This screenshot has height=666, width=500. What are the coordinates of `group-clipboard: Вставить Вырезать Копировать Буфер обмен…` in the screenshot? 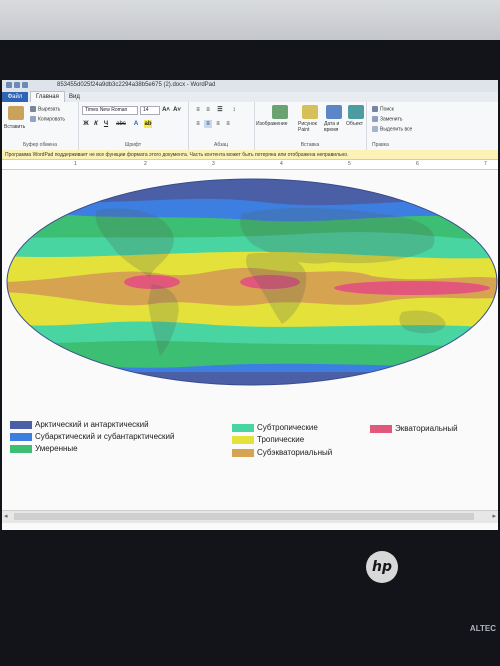 It's located at (40, 126).